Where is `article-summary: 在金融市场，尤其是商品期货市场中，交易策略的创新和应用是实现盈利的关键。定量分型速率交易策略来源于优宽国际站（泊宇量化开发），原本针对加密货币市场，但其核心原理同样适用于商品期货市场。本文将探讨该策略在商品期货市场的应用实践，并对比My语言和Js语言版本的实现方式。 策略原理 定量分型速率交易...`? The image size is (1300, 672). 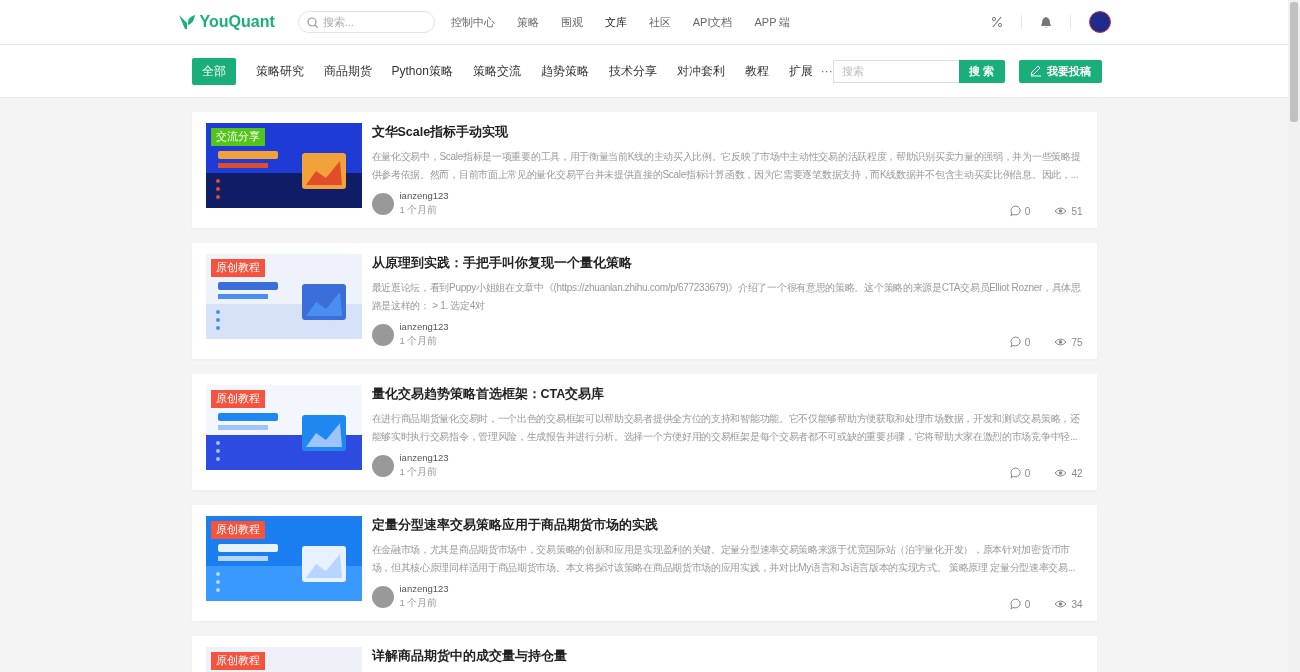 article-summary: 在金融市场，尤其是商品期货市场中，交易策略的创新和应用是实现盈利的关键。定量分型速率交易策略来源于优宽国际站（泊宇量化开发），原本针对加密货币市场，但其核心原理同样适用于商品期货市场。本文将探讨该策略在商品期货市场的应用实践，并对比My语言和Js语言版本的实现方式。 策略原理 定量分型速率交易... is located at coordinates (724, 559).